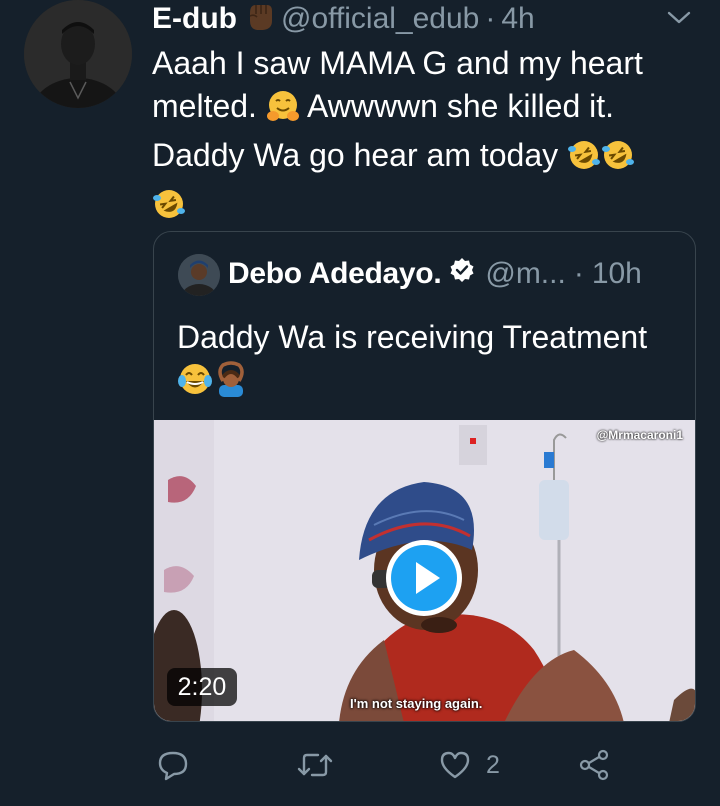  What do you see at coordinates (195, 384) in the screenshot?
I see `face-with-tears-of-joy-icon` at bounding box center [195, 384].